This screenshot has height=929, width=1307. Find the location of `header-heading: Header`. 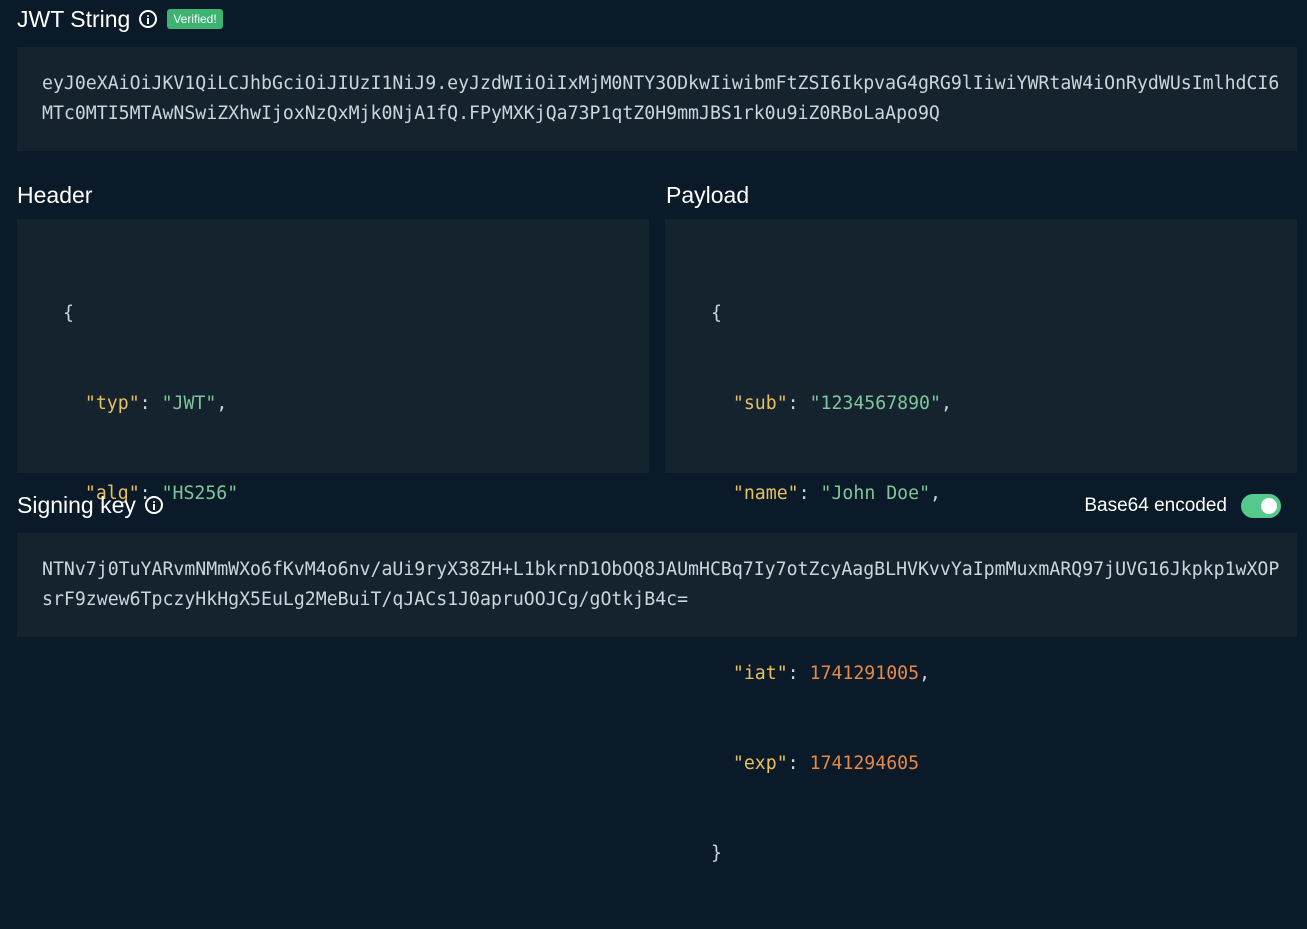

header-heading: Header is located at coordinates (54, 195).